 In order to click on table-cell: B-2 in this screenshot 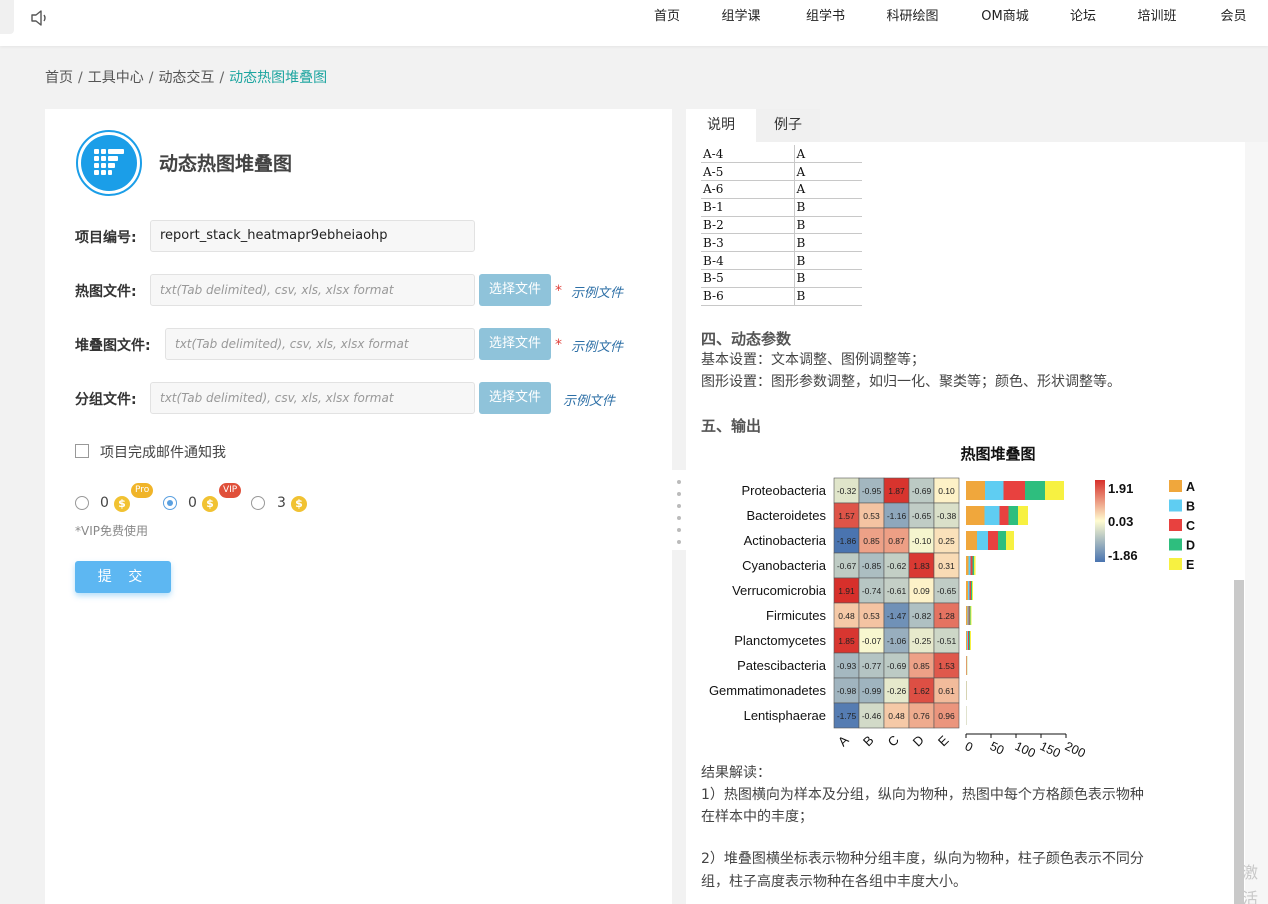, I will do `click(748, 225)`.